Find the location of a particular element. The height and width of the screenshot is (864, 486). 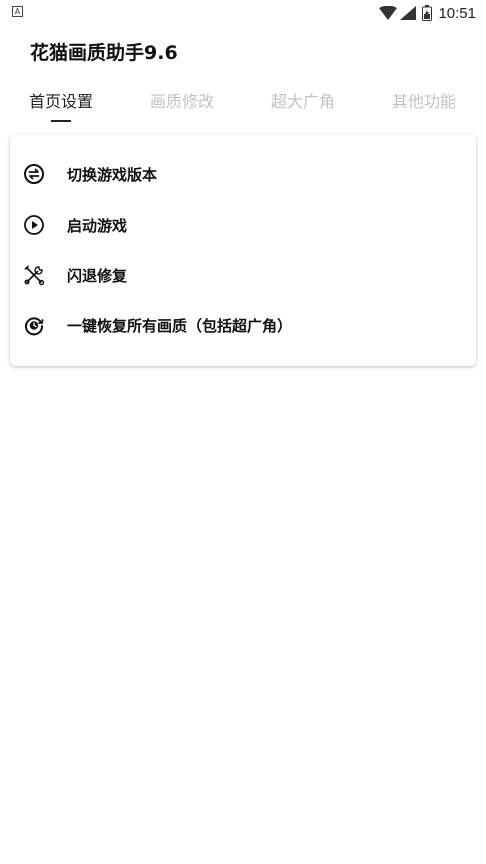

app-title: 花猫画质助手9.6 is located at coordinates (104, 53).